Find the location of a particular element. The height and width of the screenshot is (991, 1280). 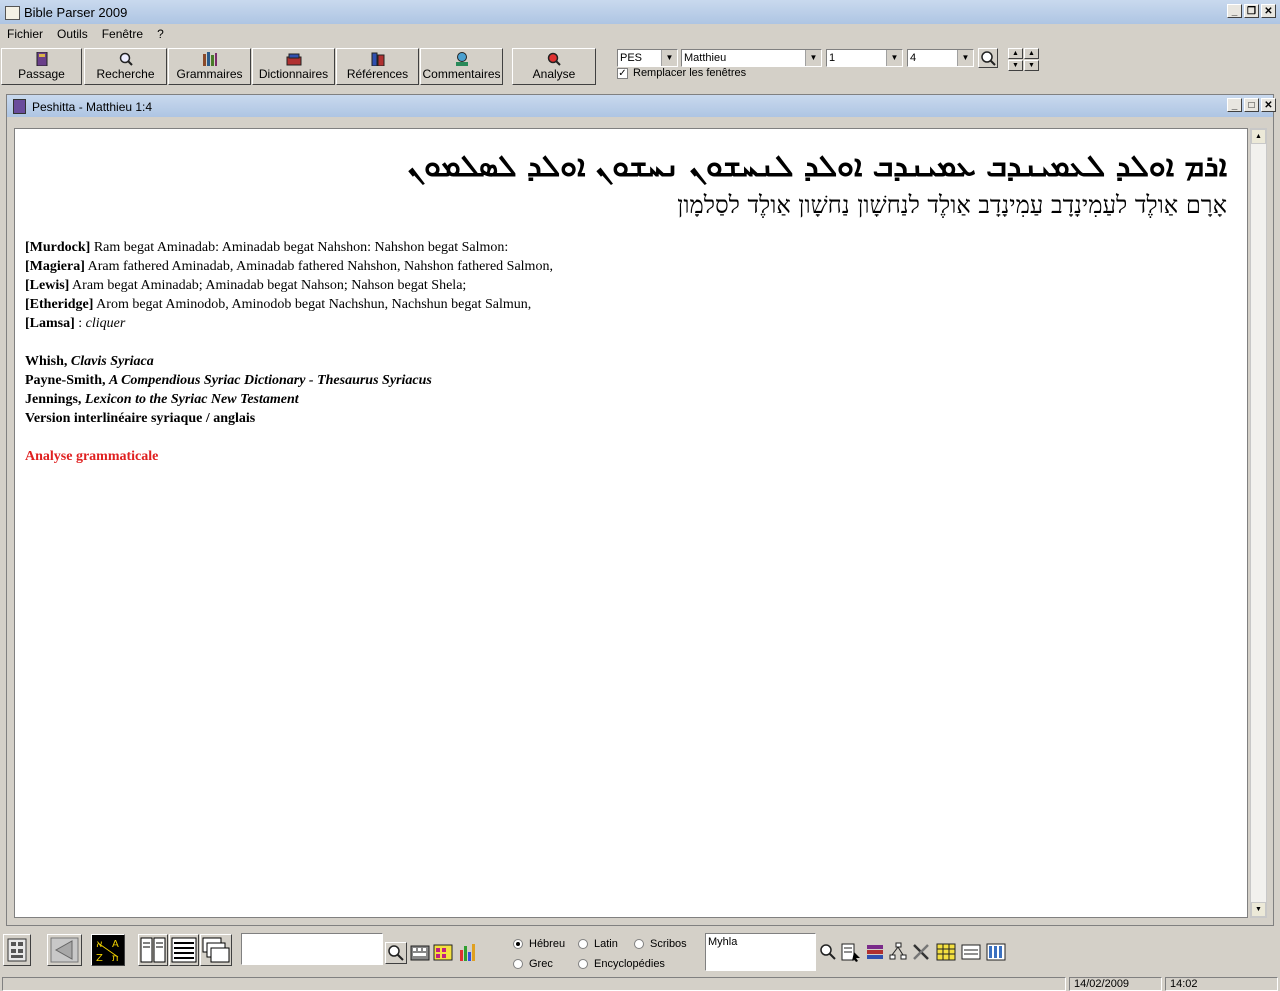

radio-latin: Latin is located at coordinates (598, 944).